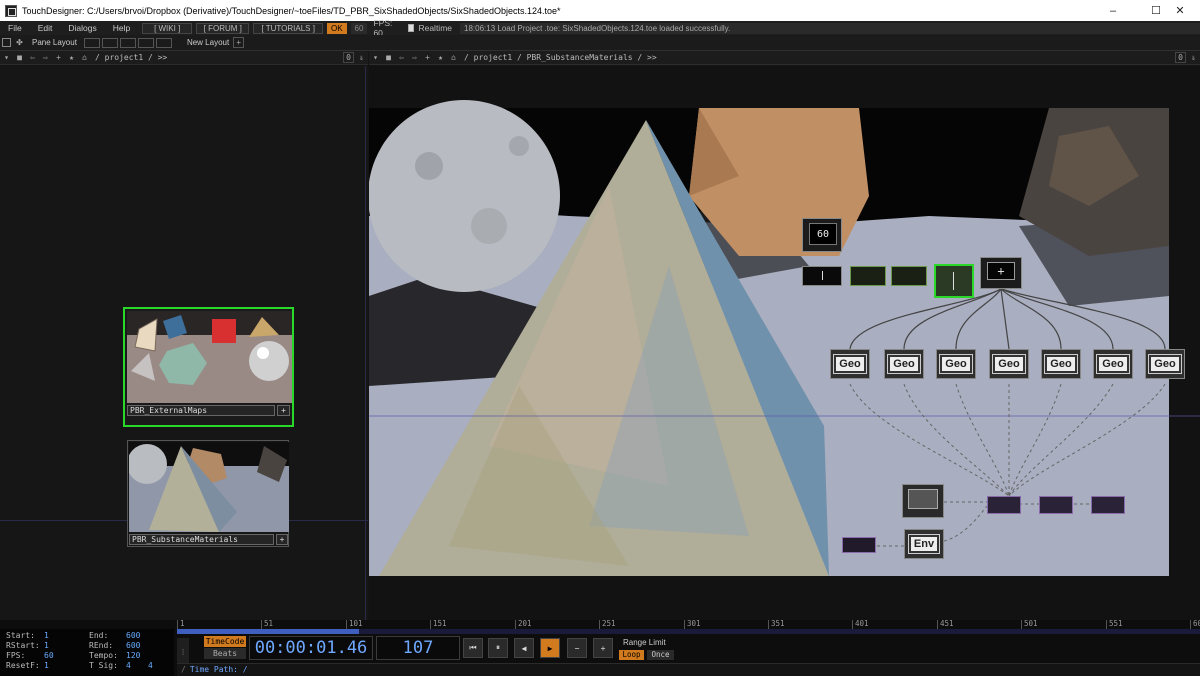 The height and width of the screenshot is (676, 1200). What do you see at coordinates (128, 665) in the screenshot?
I see `tsig-value-a: 4` at bounding box center [128, 665].